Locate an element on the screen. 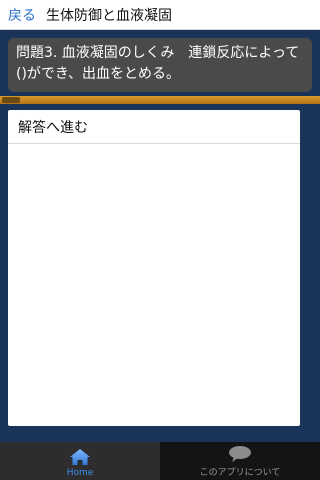 Image resolution: width=320 pixels, height=480 pixels. back-button: 戻る is located at coordinates (22, 15).